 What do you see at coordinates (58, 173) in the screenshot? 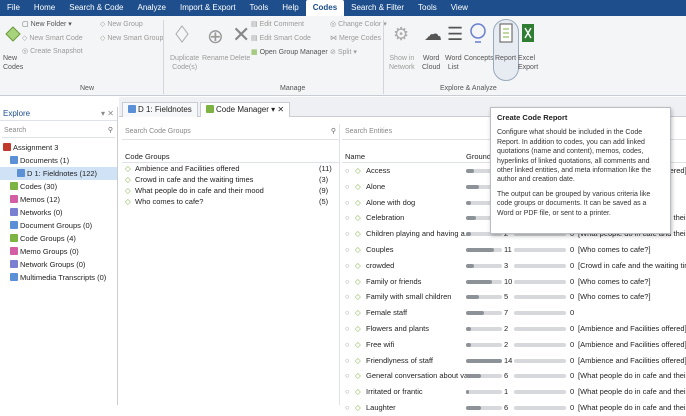
I see `tree-item: D 1: Fieldnotes (122)` at bounding box center [58, 173].